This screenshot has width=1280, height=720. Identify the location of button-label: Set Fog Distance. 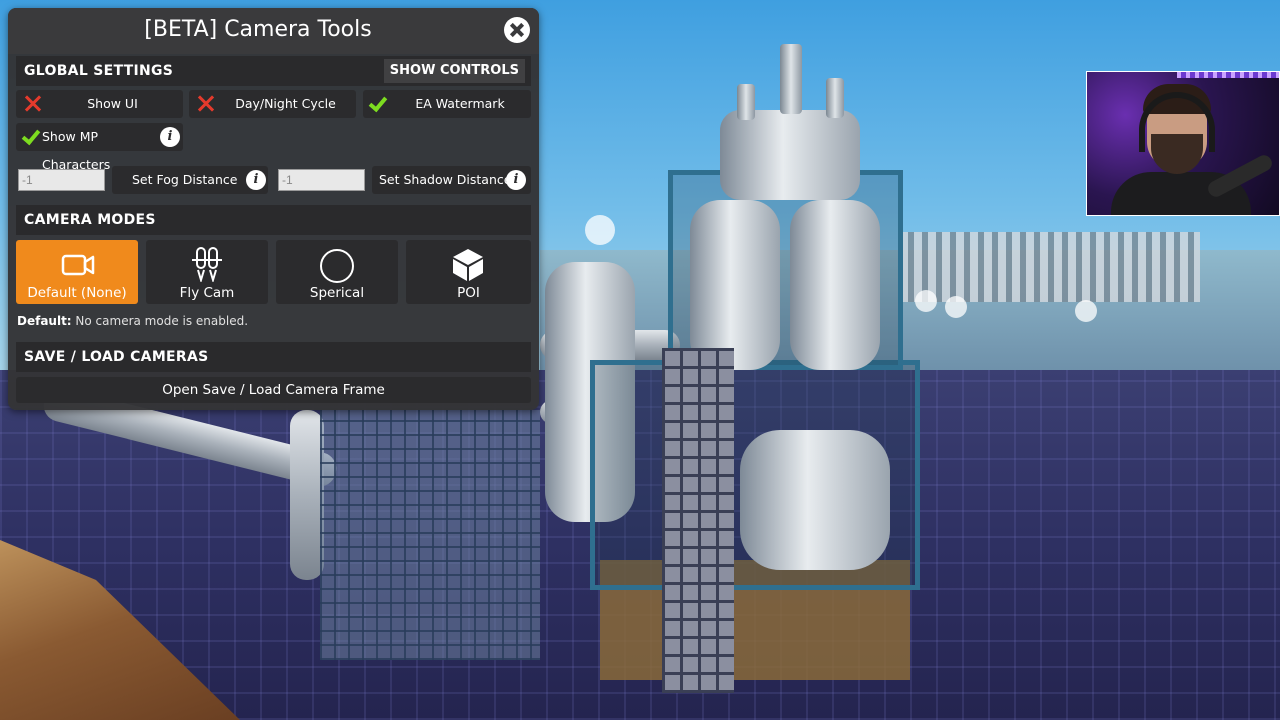
(185, 179).